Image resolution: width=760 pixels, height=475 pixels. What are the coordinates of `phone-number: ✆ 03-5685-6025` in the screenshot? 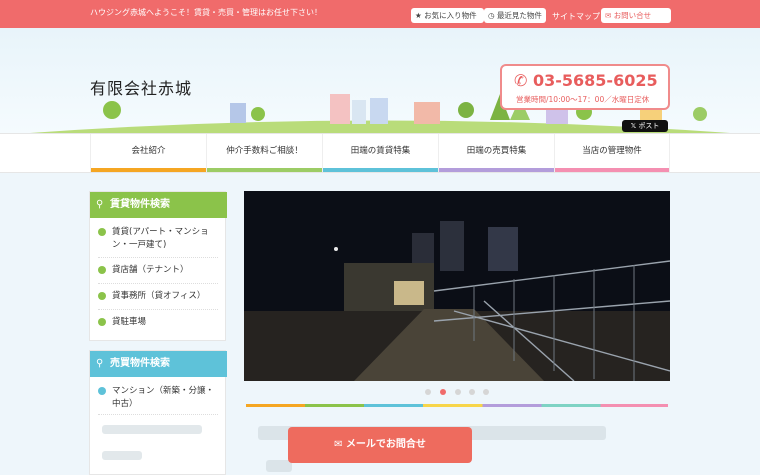 It's located at (586, 80).